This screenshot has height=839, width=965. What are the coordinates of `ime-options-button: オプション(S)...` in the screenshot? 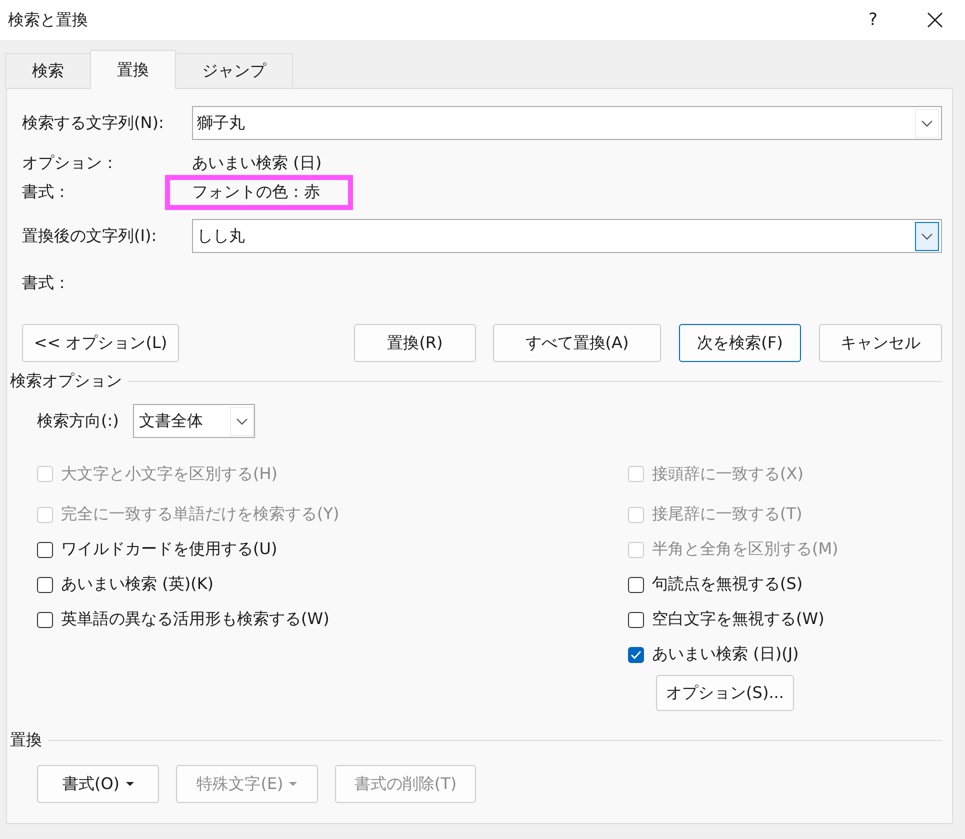 It's located at (725, 693).